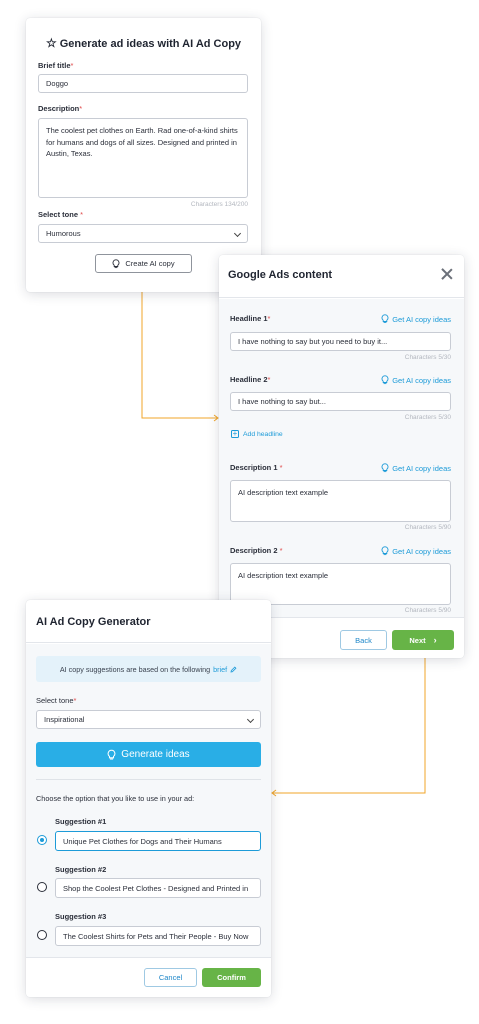 The image size is (479, 1024). I want to click on generate-ideas-button: Generate ideas, so click(148, 754).